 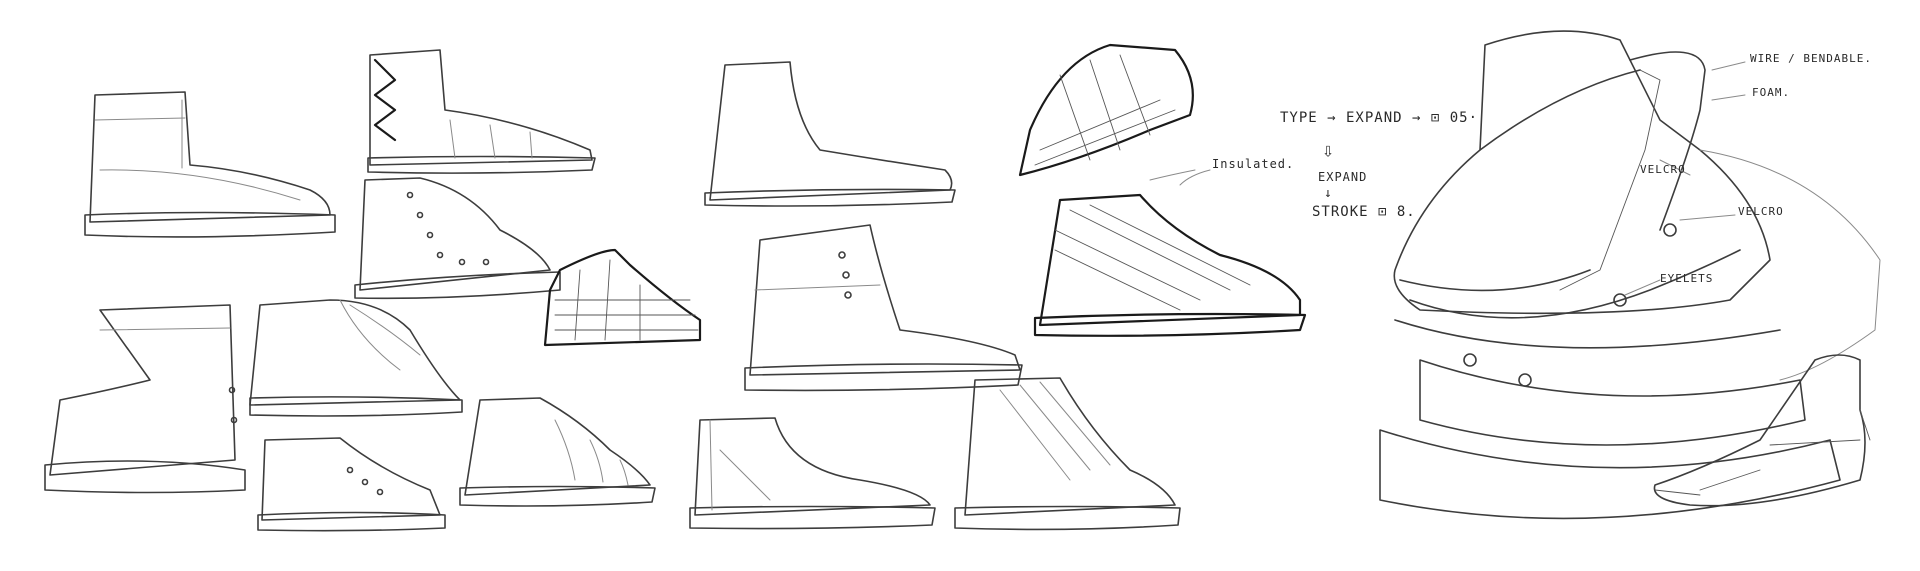 What do you see at coordinates (1364, 212) in the screenshot?
I see `stroke-note: STROKE ⊡ 8.` at bounding box center [1364, 212].